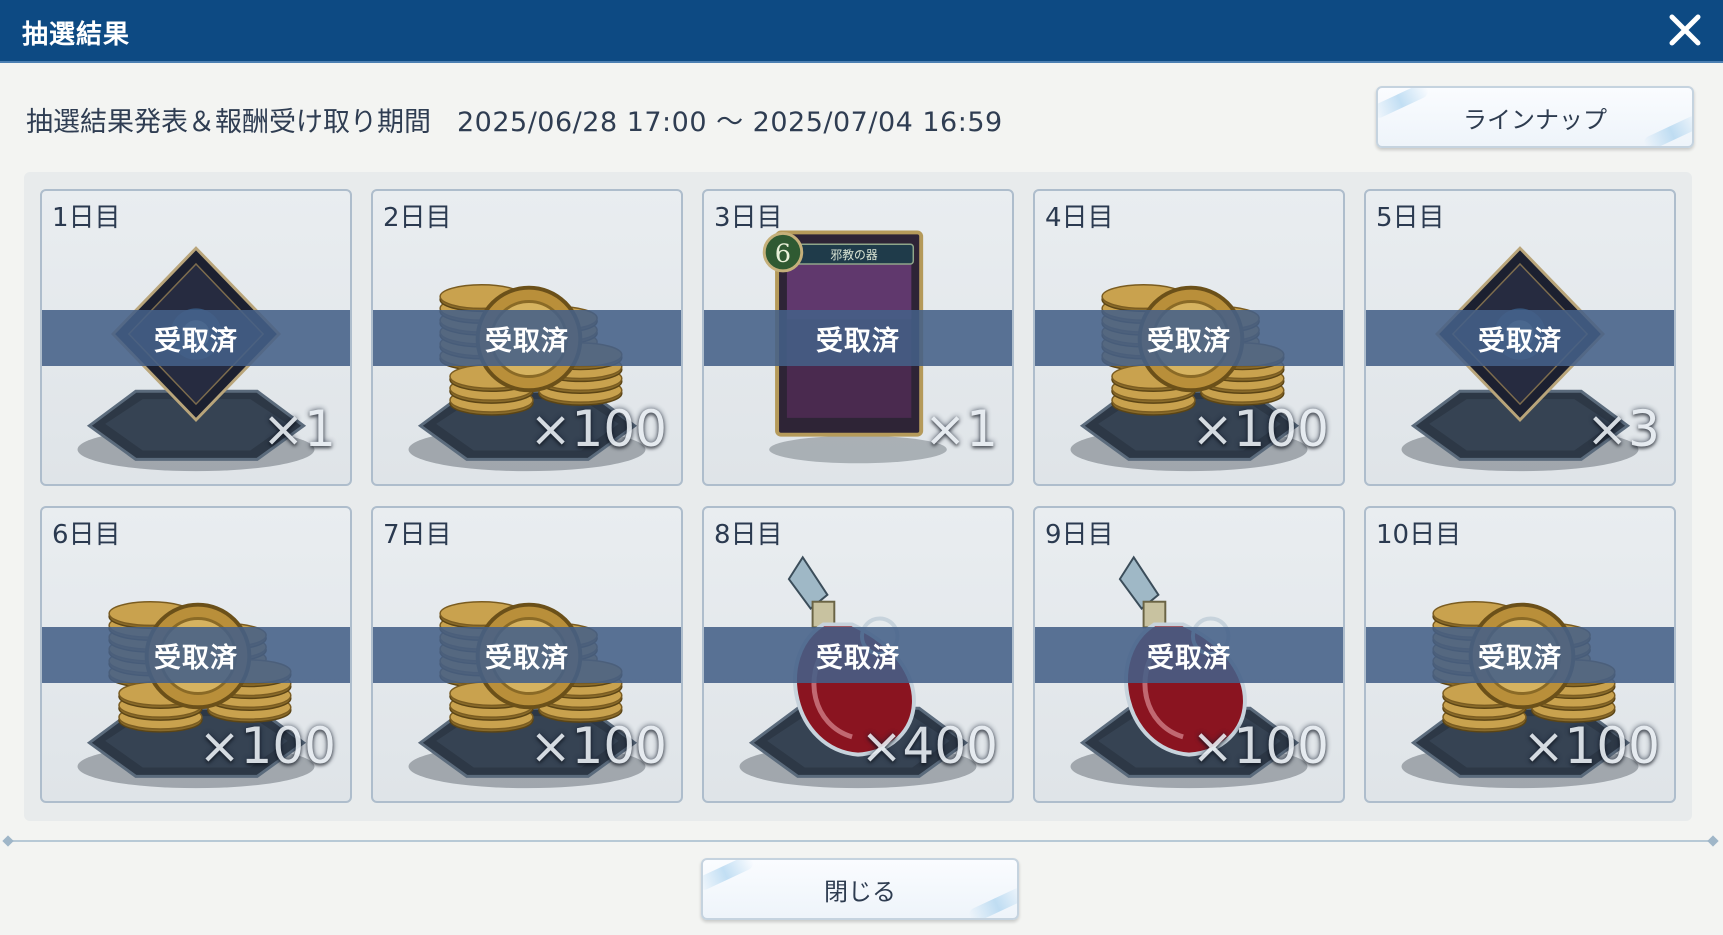 The image size is (1723, 935). What do you see at coordinates (1079, 535) in the screenshot?
I see `reward-day-label: 9日目` at bounding box center [1079, 535].